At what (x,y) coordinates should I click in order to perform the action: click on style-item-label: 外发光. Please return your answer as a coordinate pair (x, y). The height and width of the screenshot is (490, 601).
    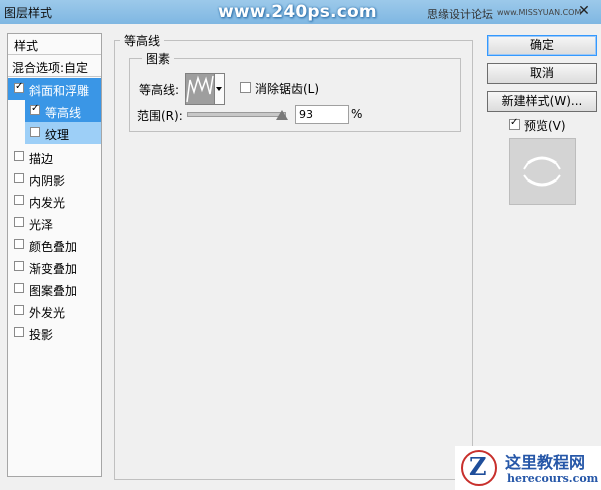
    Looking at the image, I should click on (47, 313).